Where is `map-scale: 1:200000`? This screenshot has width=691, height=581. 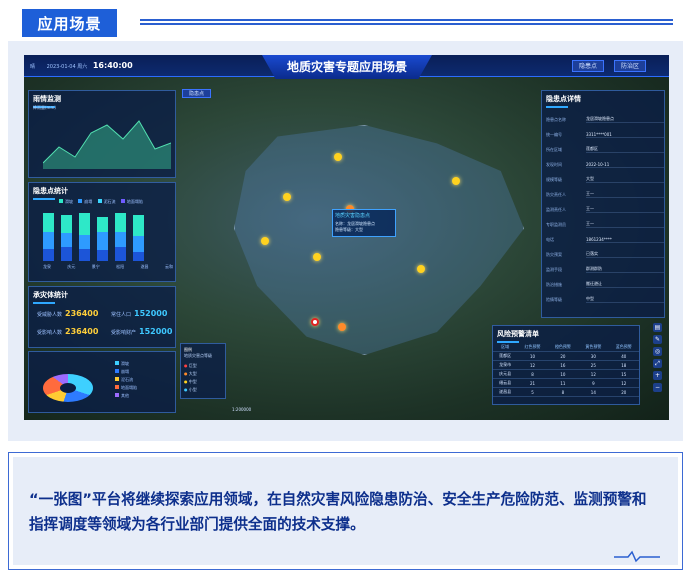
map-scale: 1:200000 is located at coordinates (242, 409).